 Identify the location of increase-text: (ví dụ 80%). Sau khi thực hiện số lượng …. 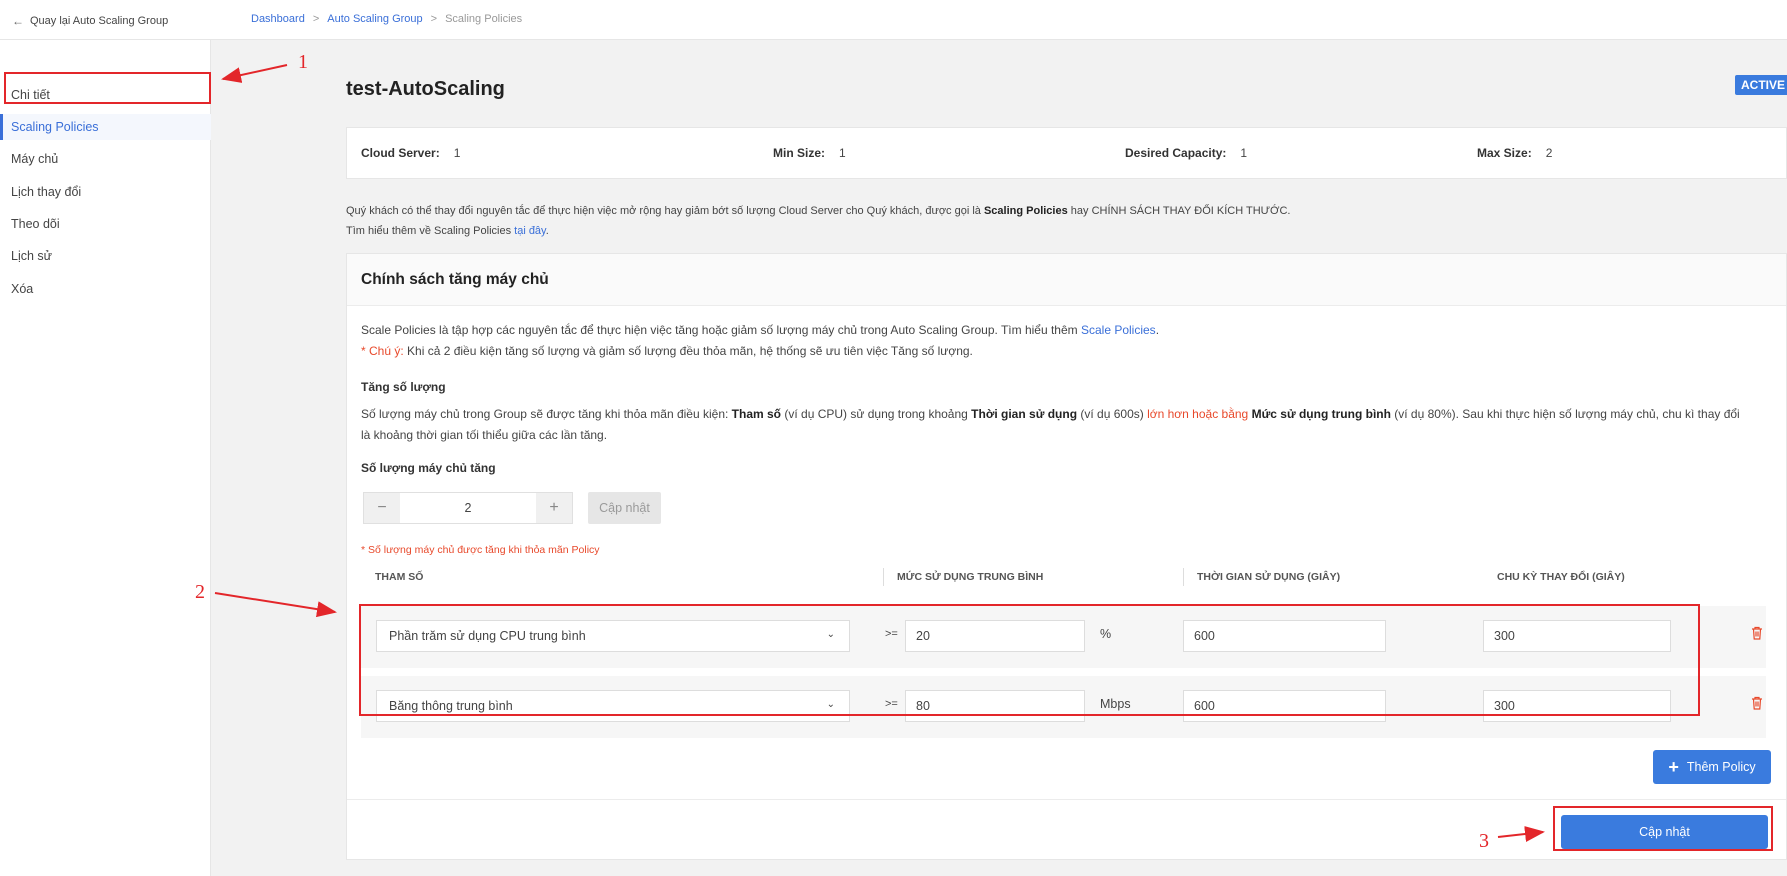
(1565, 414).